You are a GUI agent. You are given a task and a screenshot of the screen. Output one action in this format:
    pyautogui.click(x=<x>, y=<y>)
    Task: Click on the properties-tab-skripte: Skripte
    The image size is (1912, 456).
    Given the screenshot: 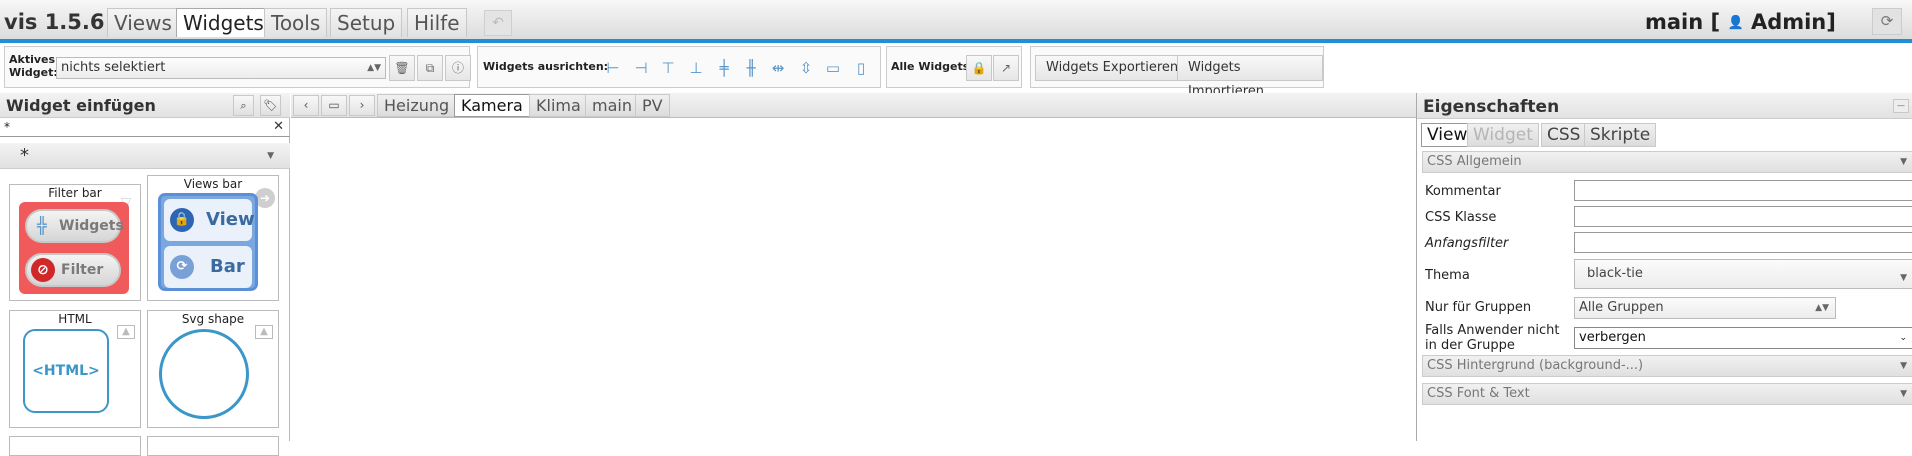 What is the action you would take?
    pyautogui.click(x=1620, y=135)
    